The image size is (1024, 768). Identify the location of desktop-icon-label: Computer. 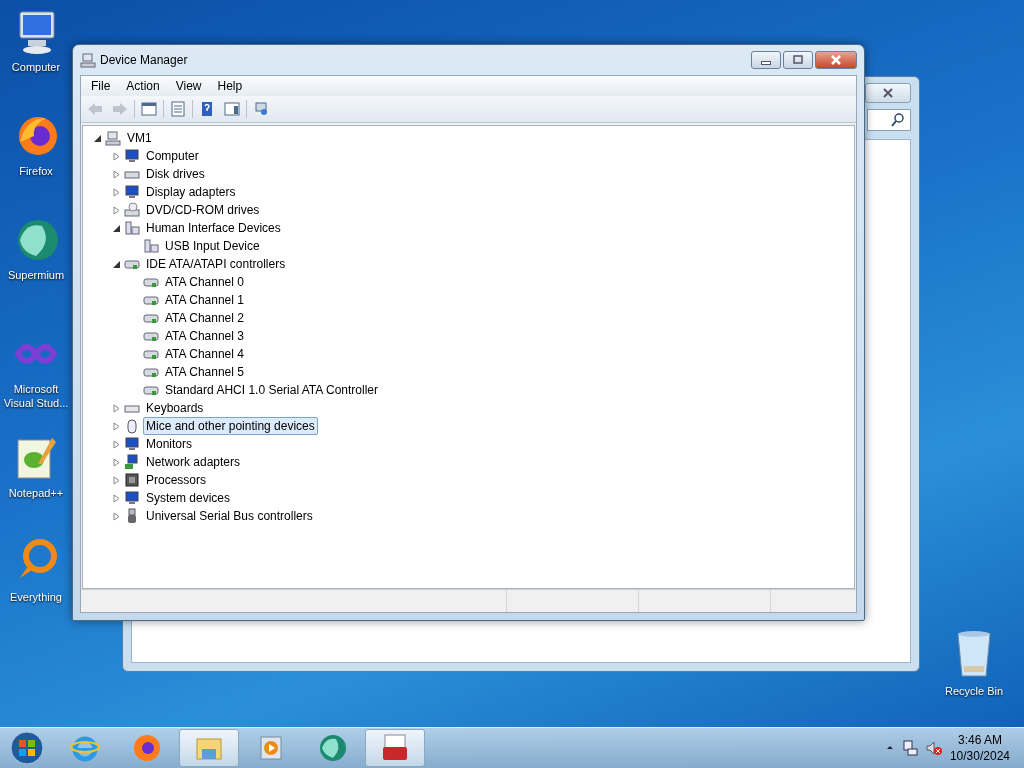
(36, 67).